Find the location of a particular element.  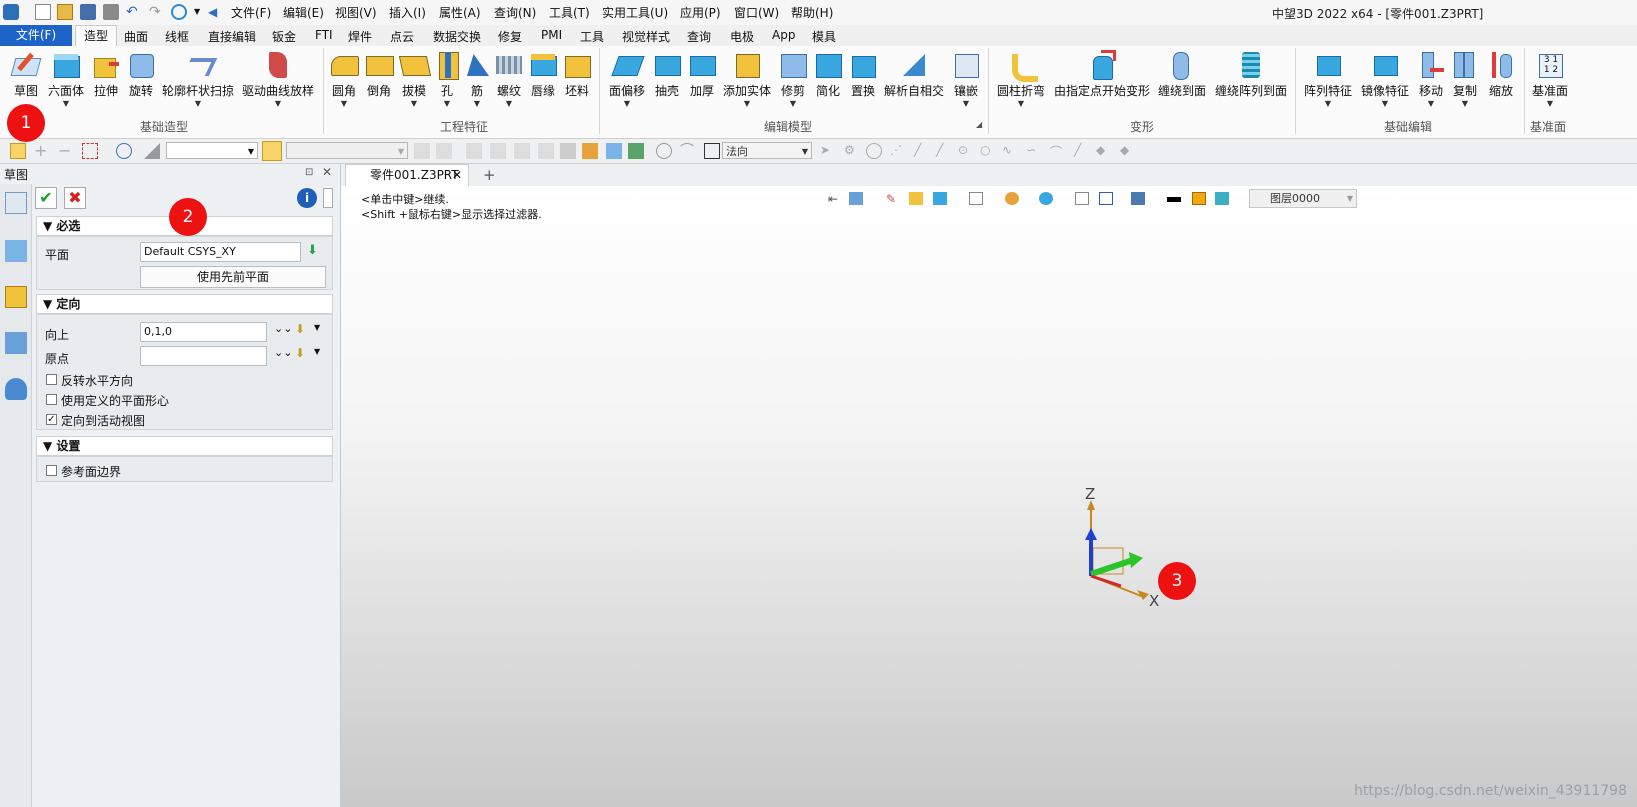

deform-from-point-button: 由指定点开始变形 is located at coordinates (1102, 74).